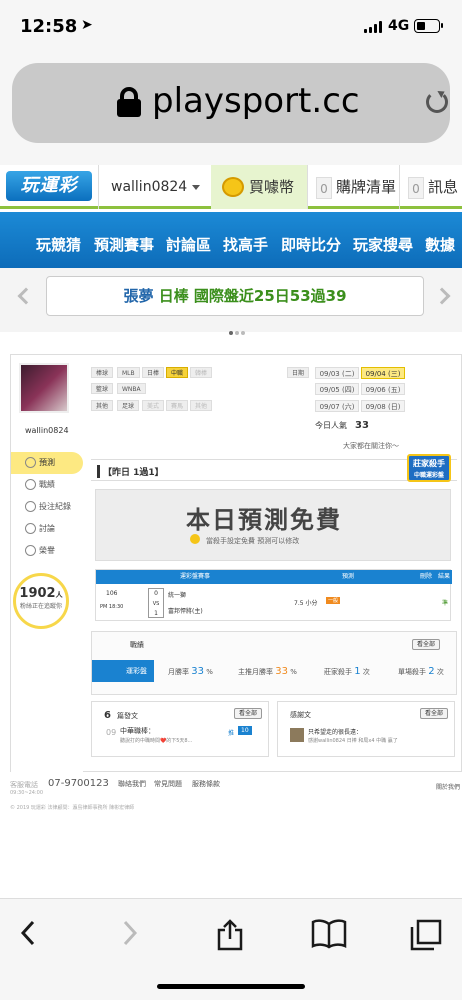  What do you see at coordinates (177, 372) in the screenshot?
I see `filter-cpbl: 中職` at bounding box center [177, 372].